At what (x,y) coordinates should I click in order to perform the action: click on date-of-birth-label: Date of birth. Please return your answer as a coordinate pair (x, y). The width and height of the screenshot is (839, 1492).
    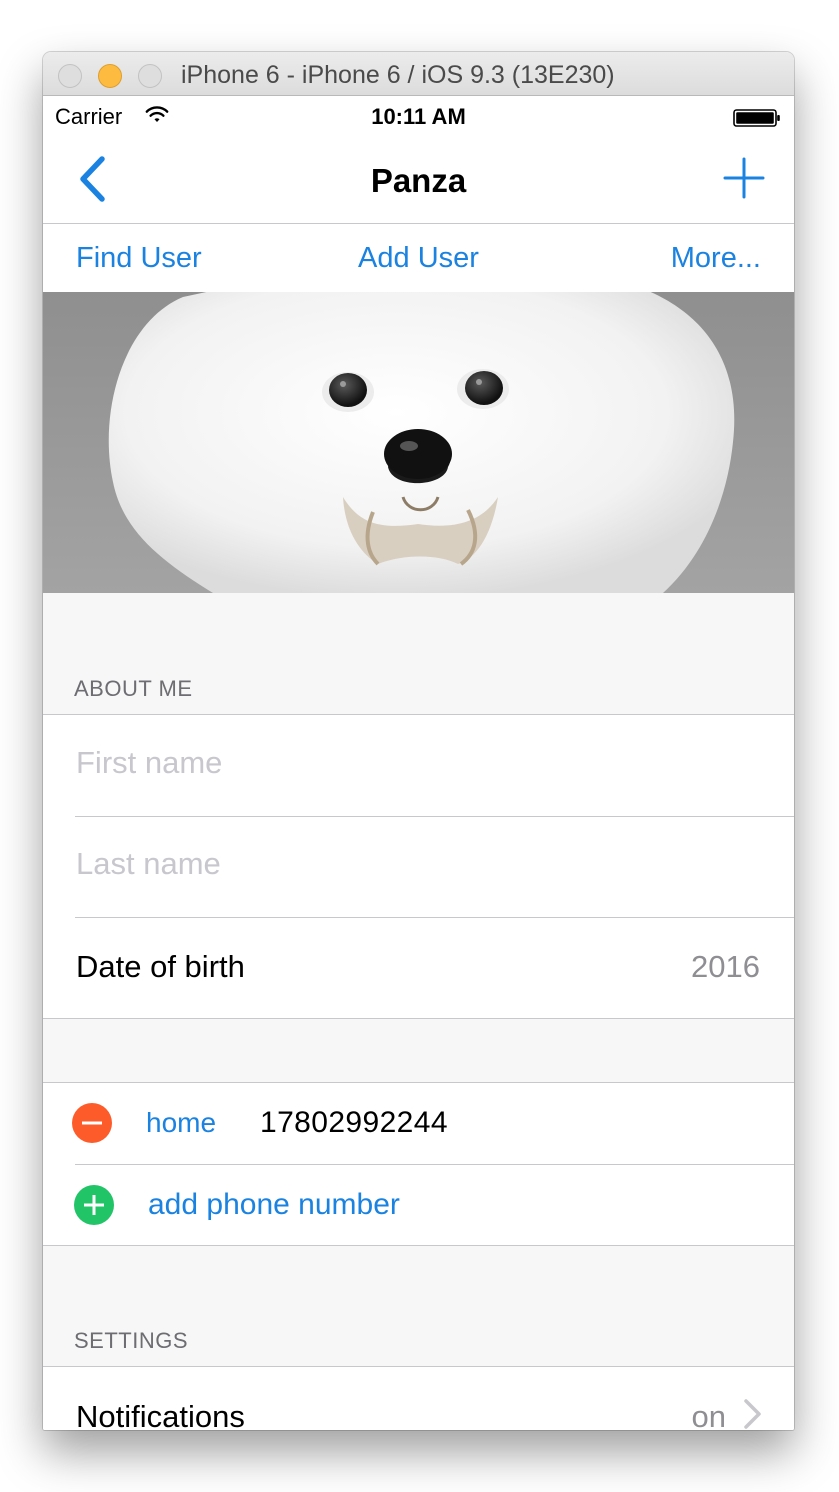
    Looking at the image, I should click on (160, 966).